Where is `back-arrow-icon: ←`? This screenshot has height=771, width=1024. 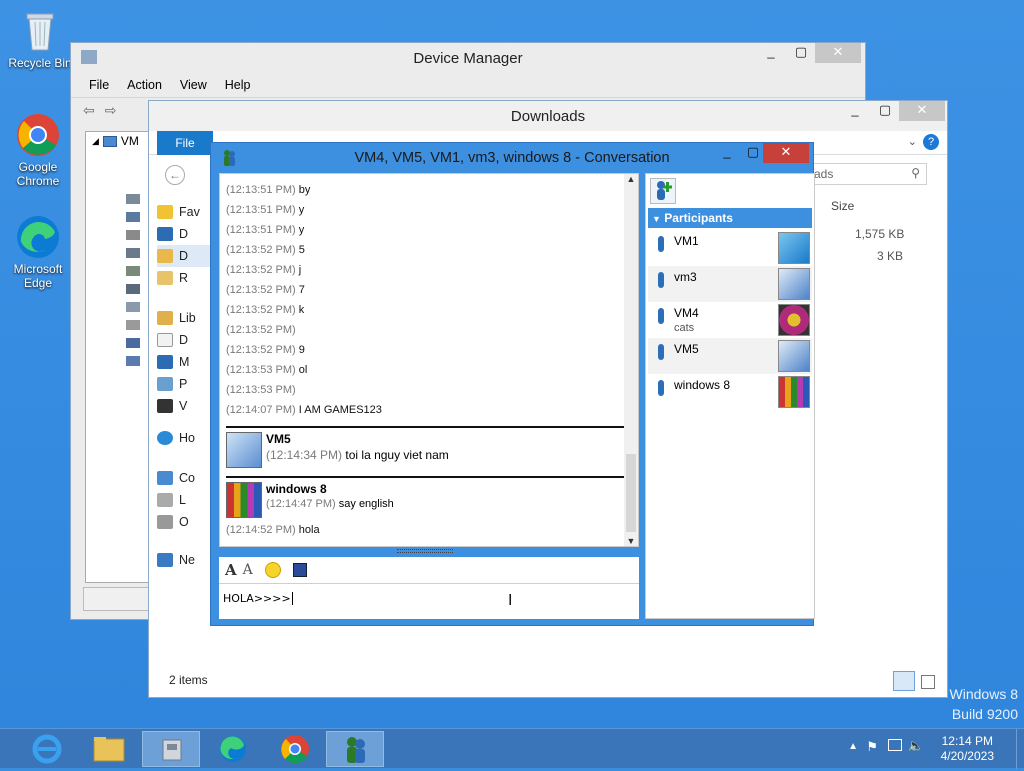
back-arrow-icon: ← is located at coordinates (175, 175).